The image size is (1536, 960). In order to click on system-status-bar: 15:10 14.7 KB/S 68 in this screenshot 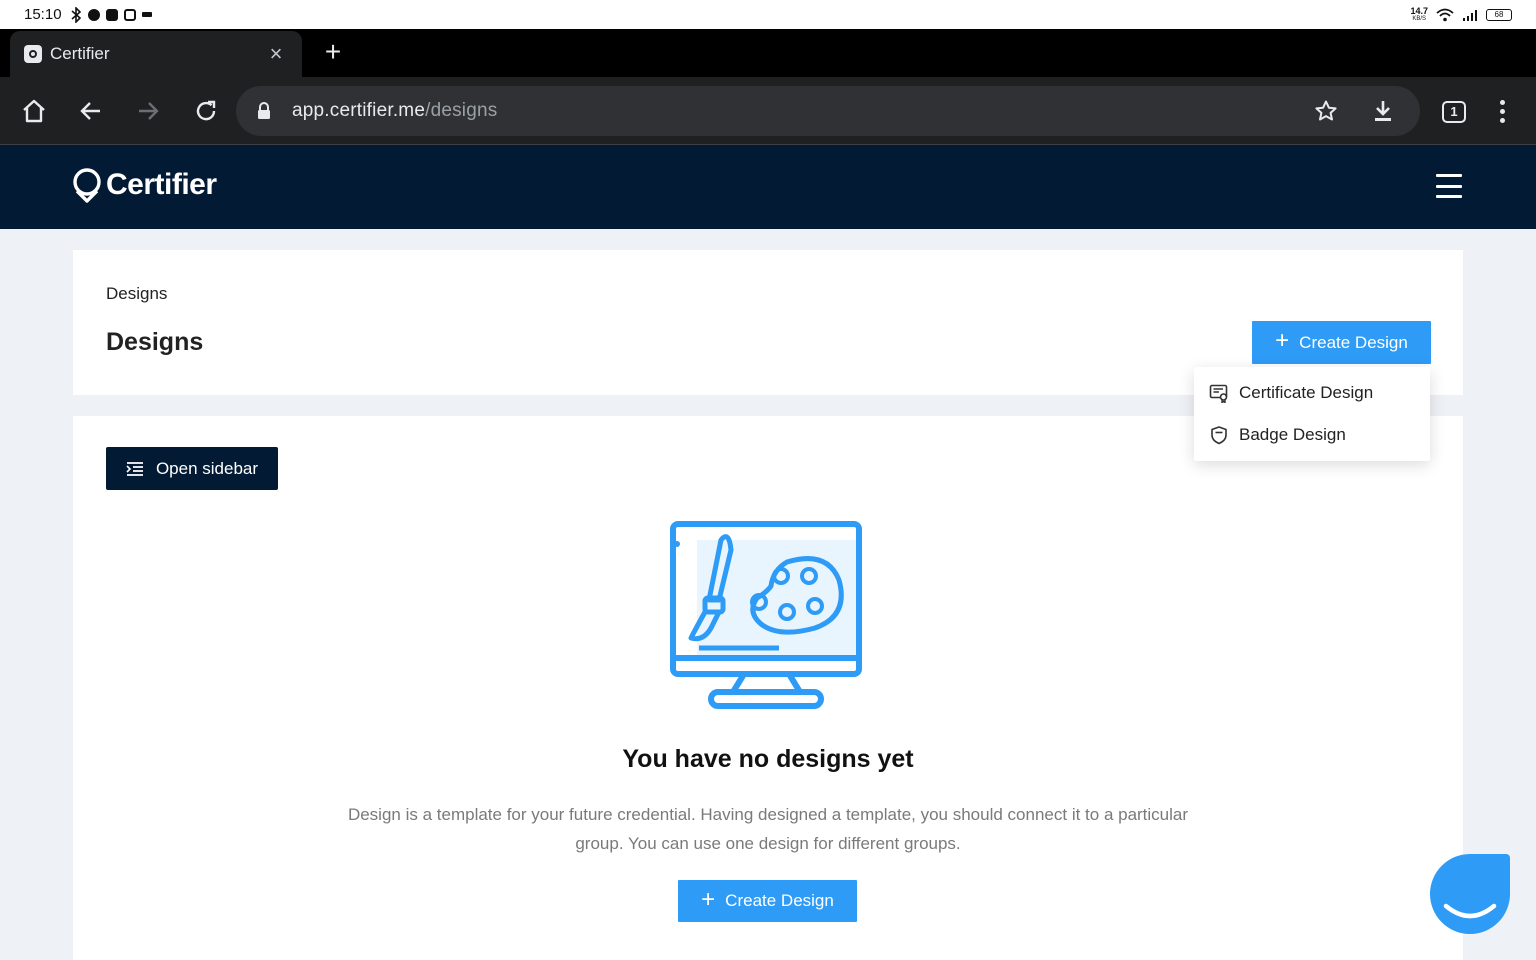, I will do `click(768, 14)`.